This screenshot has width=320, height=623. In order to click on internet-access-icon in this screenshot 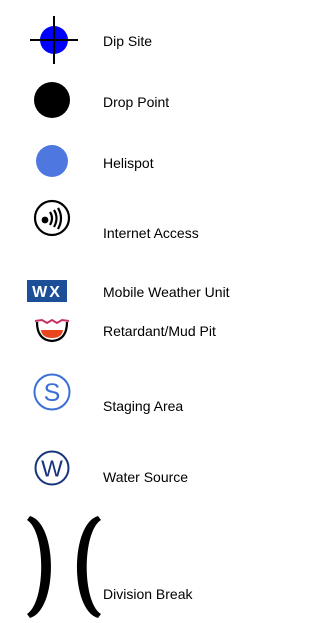, I will do `click(52, 218)`.